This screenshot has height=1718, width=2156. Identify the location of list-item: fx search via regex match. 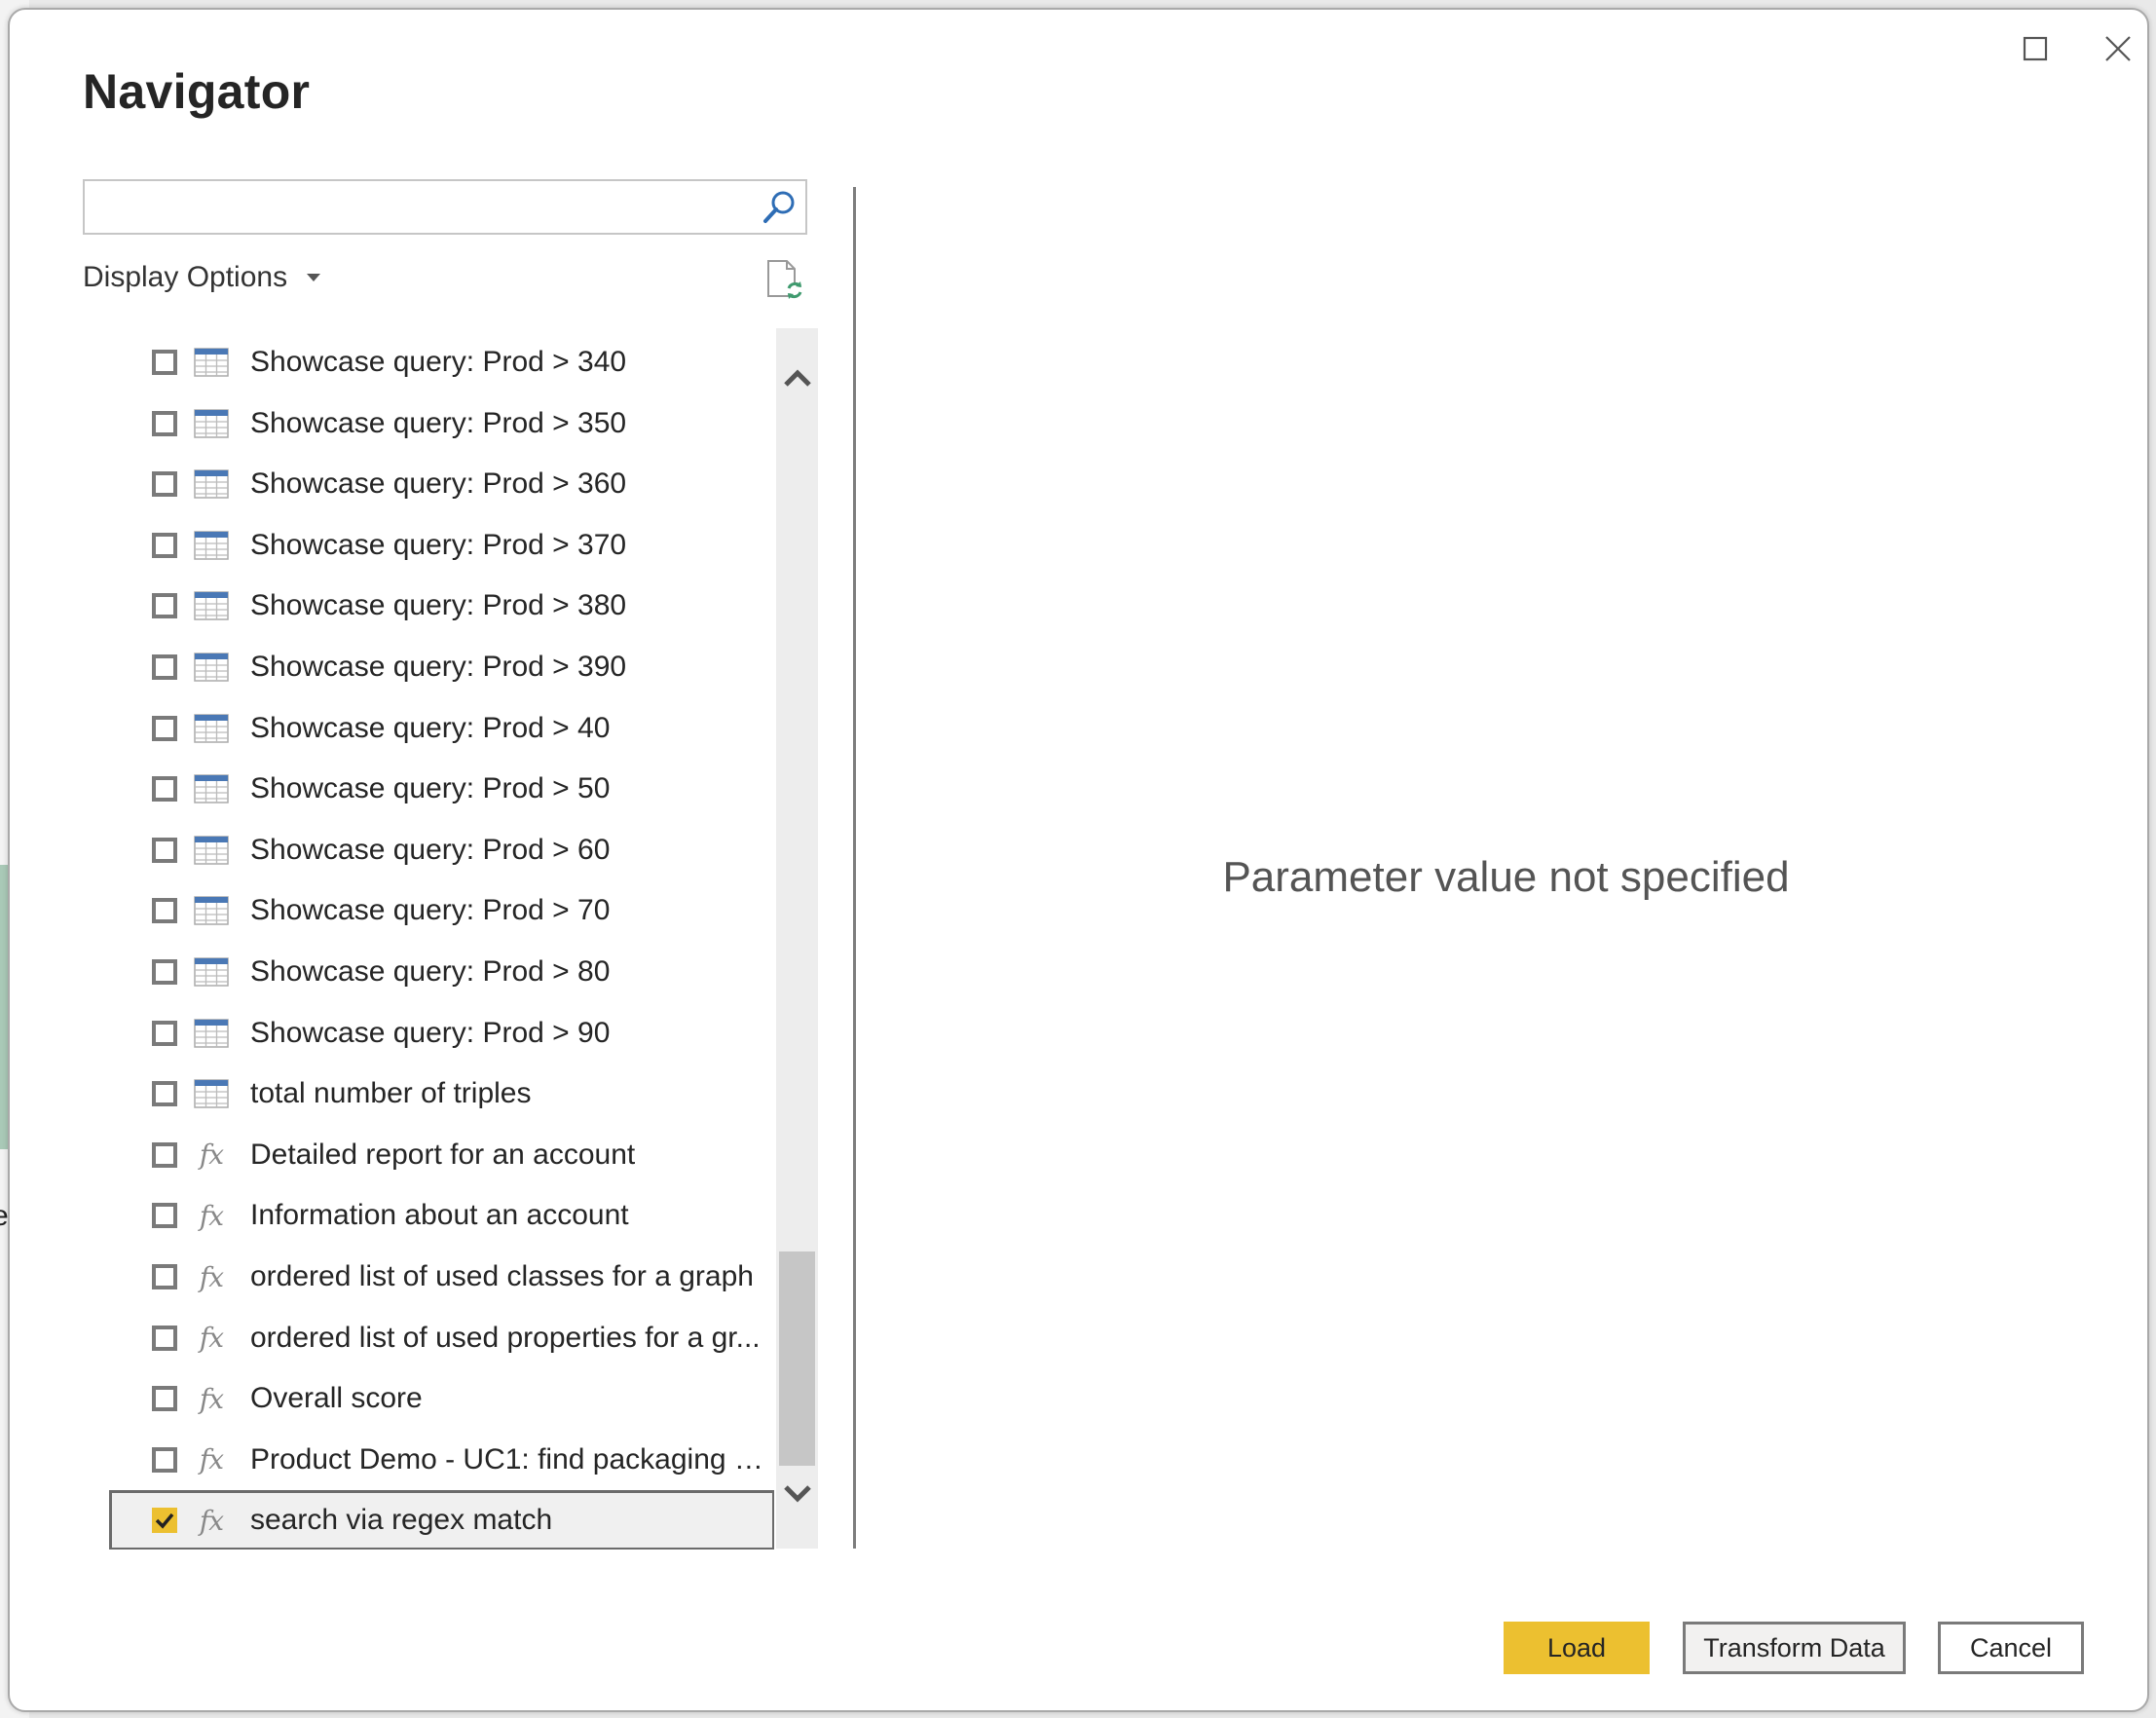
(442, 1520).